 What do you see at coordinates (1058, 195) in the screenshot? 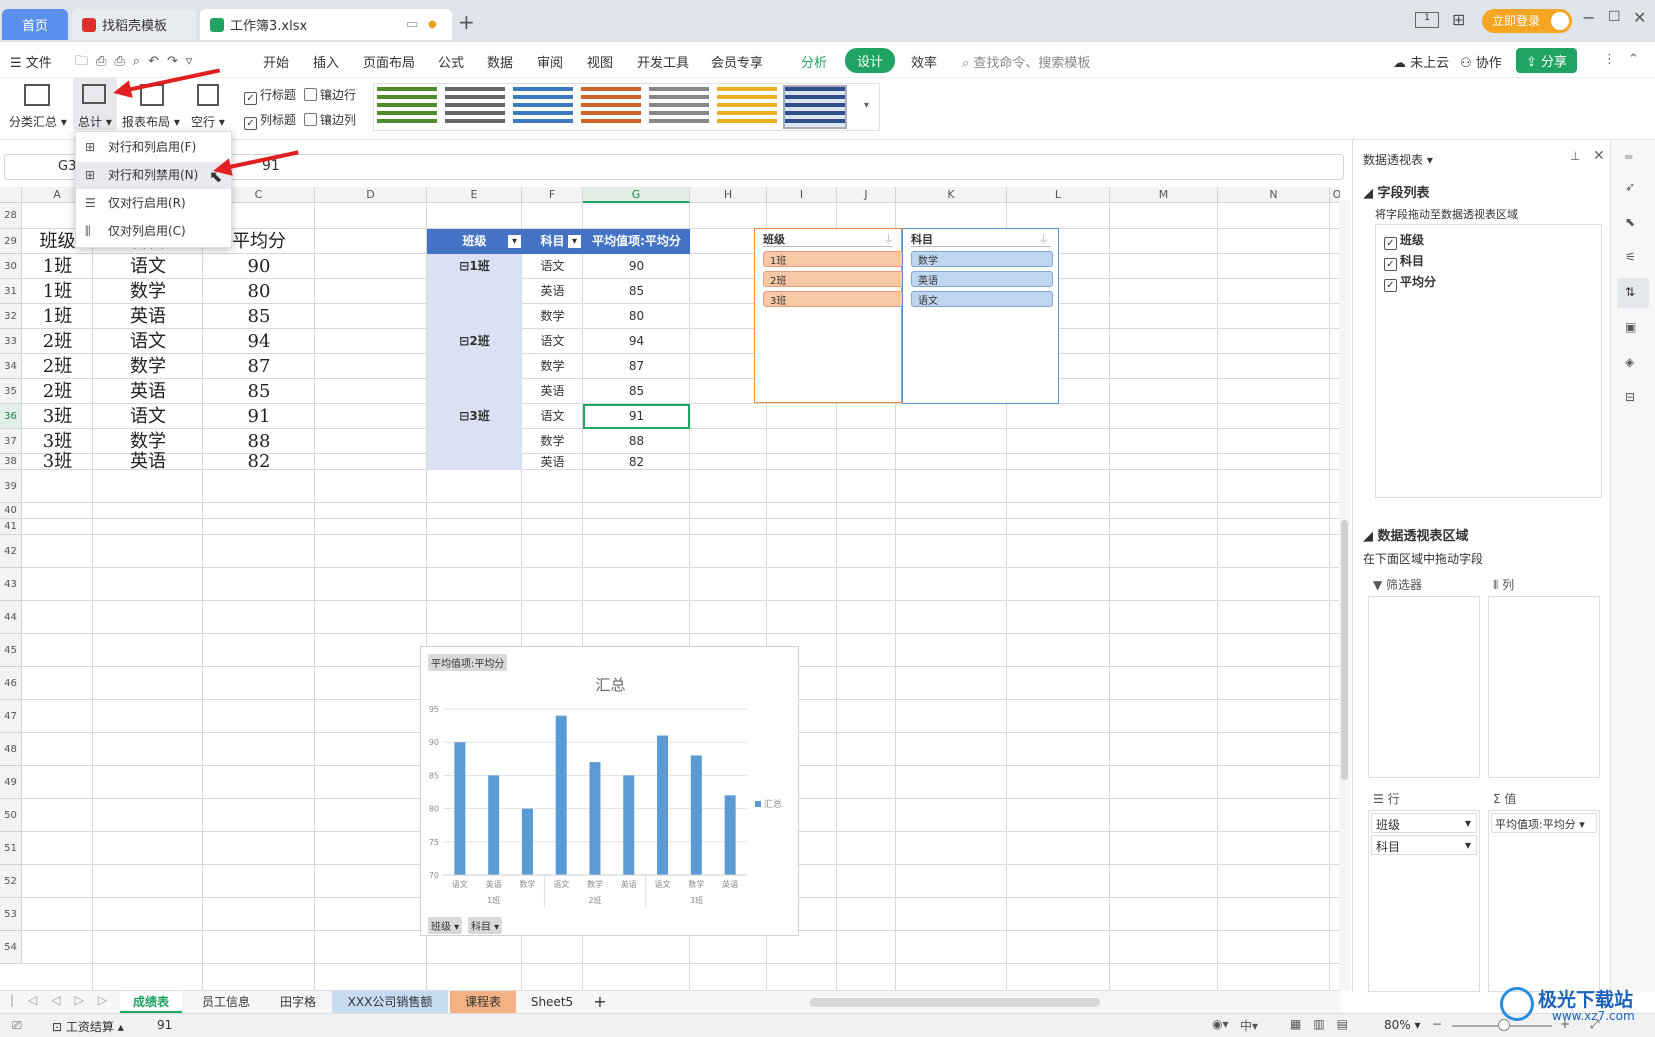
I see `column-header: L` at bounding box center [1058, 195].